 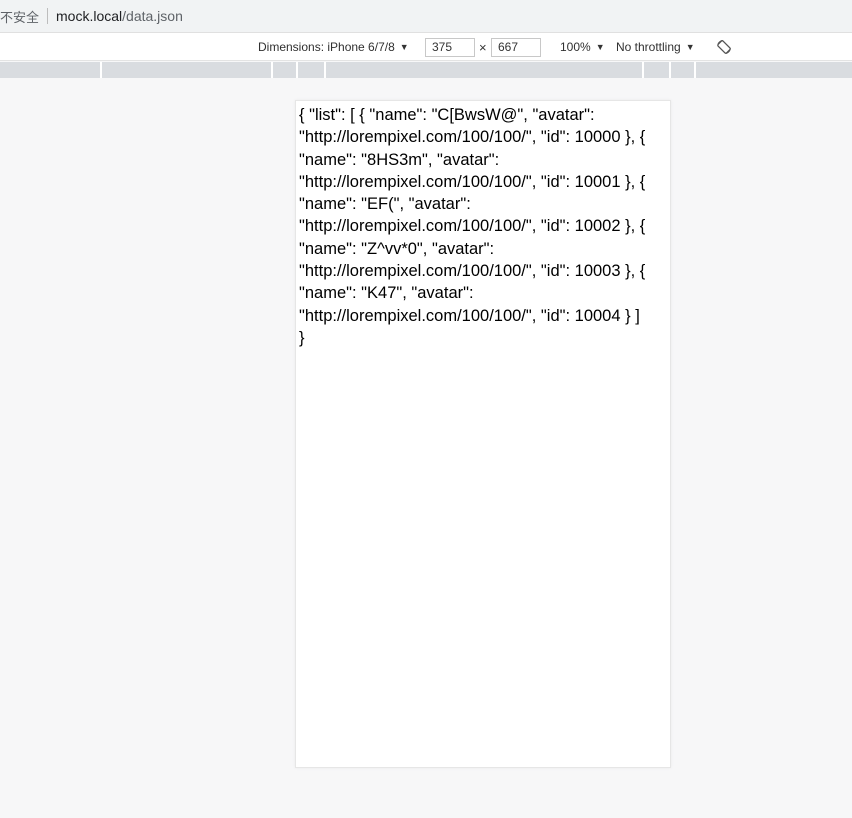 What do you see at coordinates (426, 70) in the screenshot?
I see `media-query-bar` at bounding box center [426, 70].